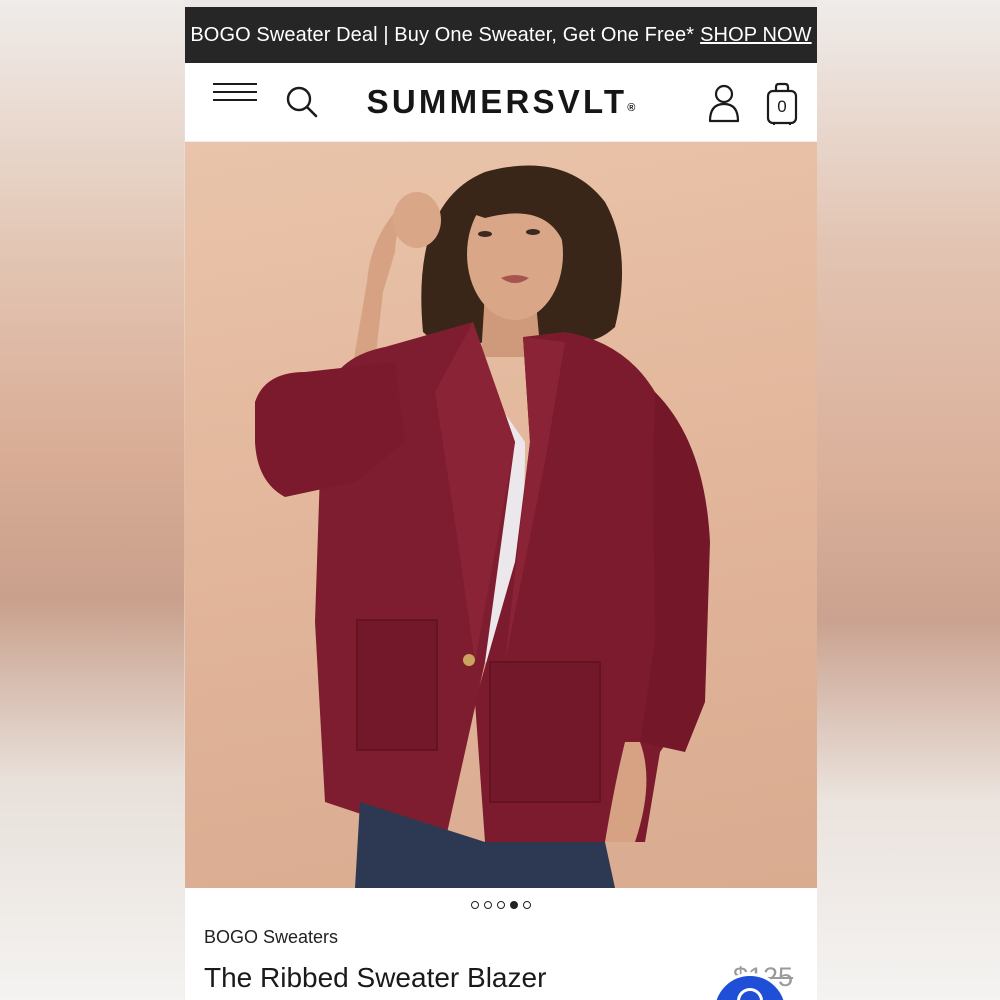  I want to click on brand-logo-text: SUMMERSVLT, so click(497, 101).